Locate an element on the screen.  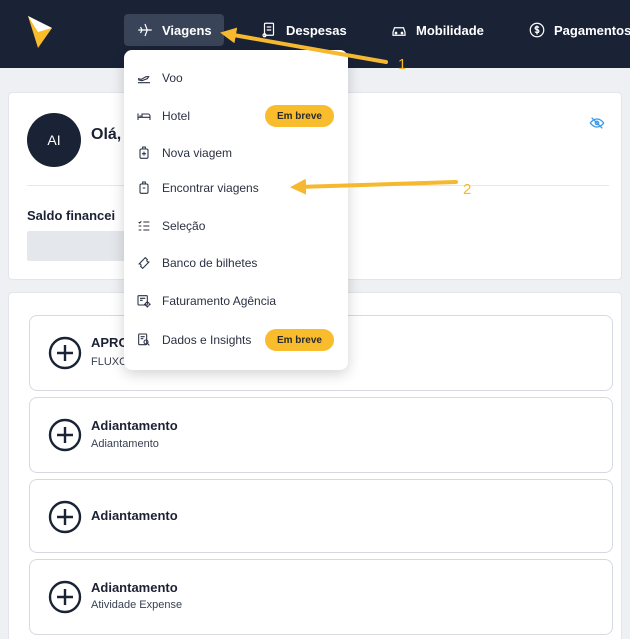
menu-item-banco-de-bilhetes: Banco de bilhetes is located at coordinates (236, 263).